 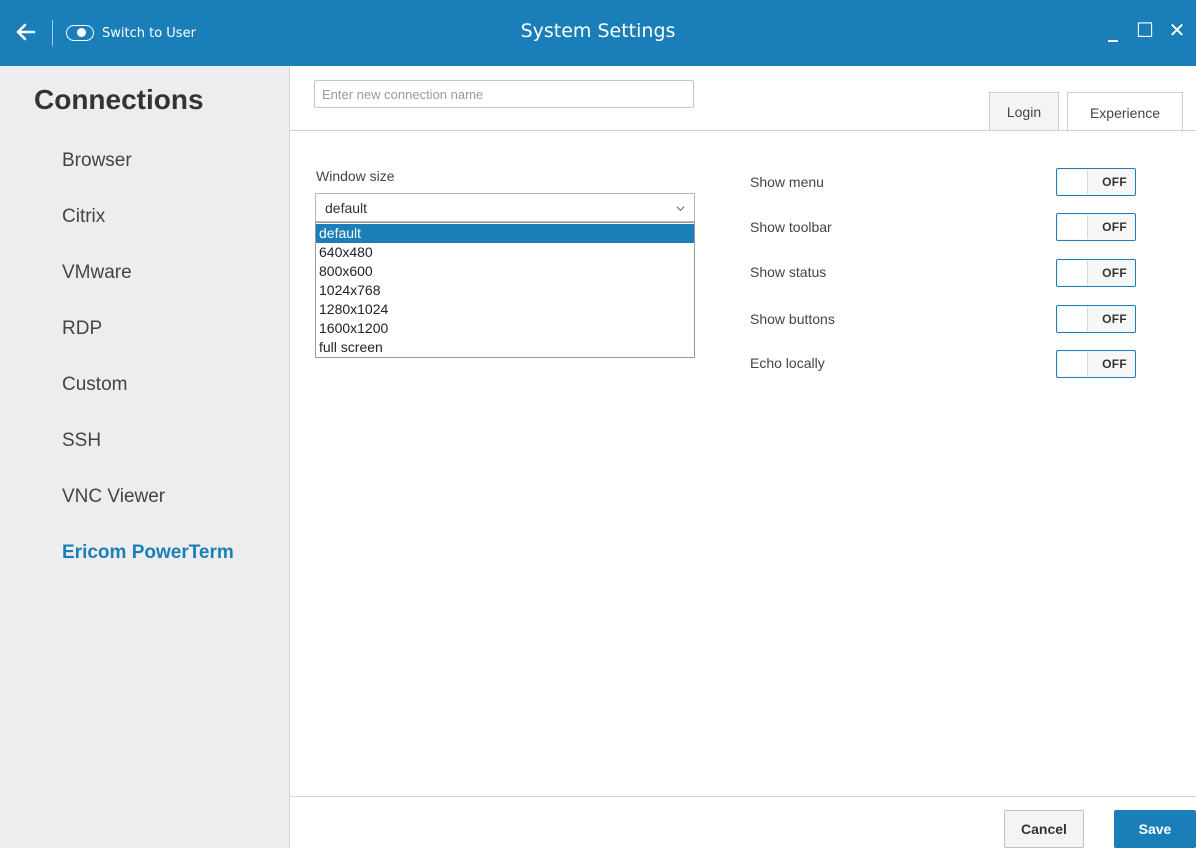 I want to click on sidebar-item-browser: Browser, so click(x=97, y=161).